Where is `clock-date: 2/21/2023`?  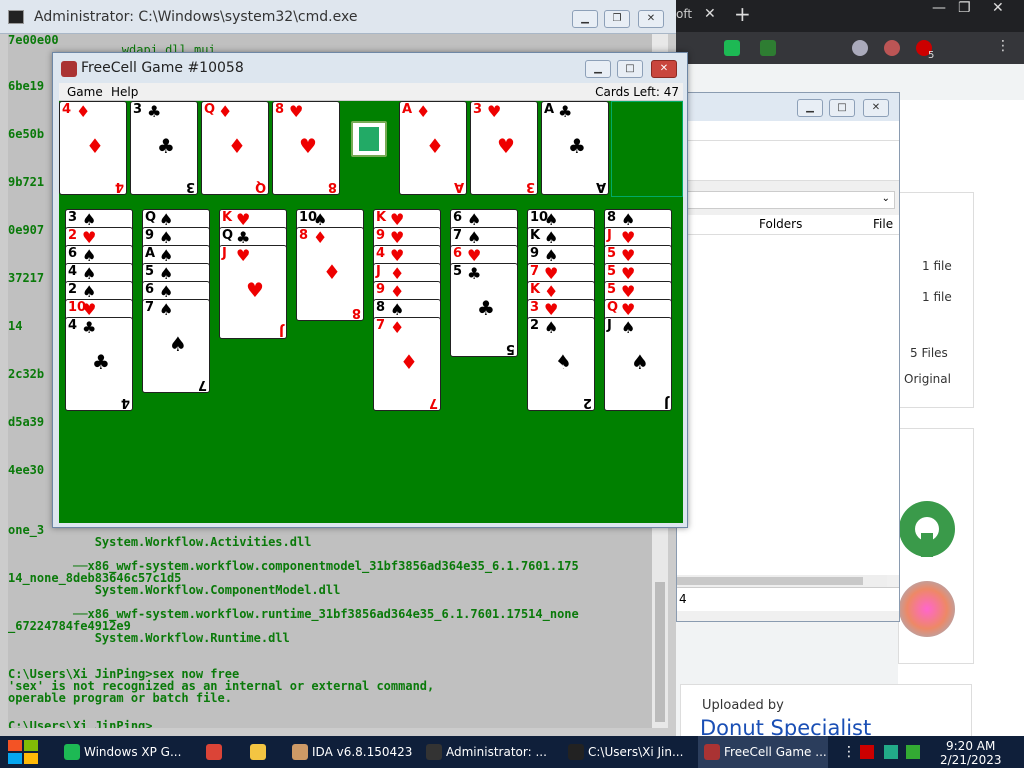
clock-date: 2/21/2023 is located at coordinates (971, 760).